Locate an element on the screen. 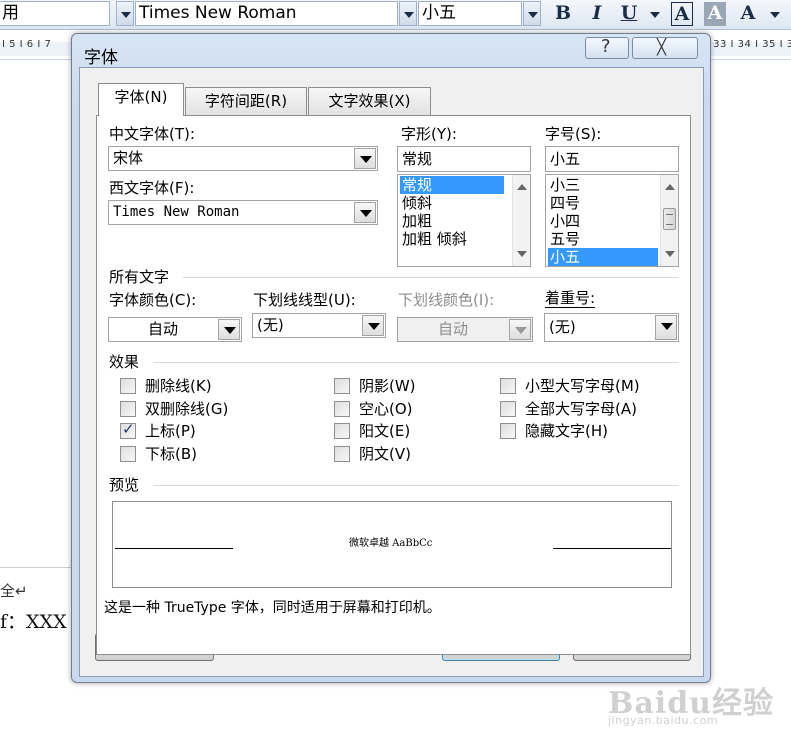 The height and width of the screenshot is (751, 791). underline-style-select: (无) is located at coordinates (319, 325).